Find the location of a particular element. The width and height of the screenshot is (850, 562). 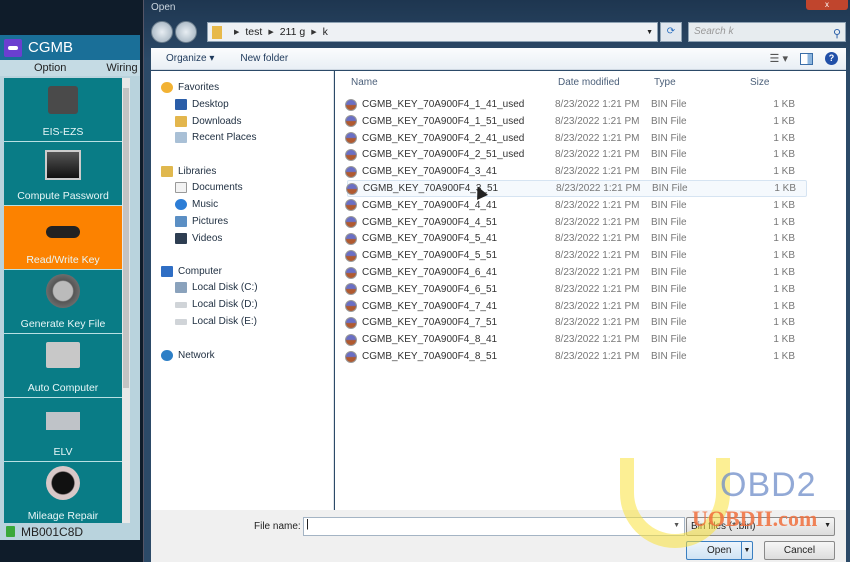

function-item: Auto Computer is located at coordinates (63, 366).